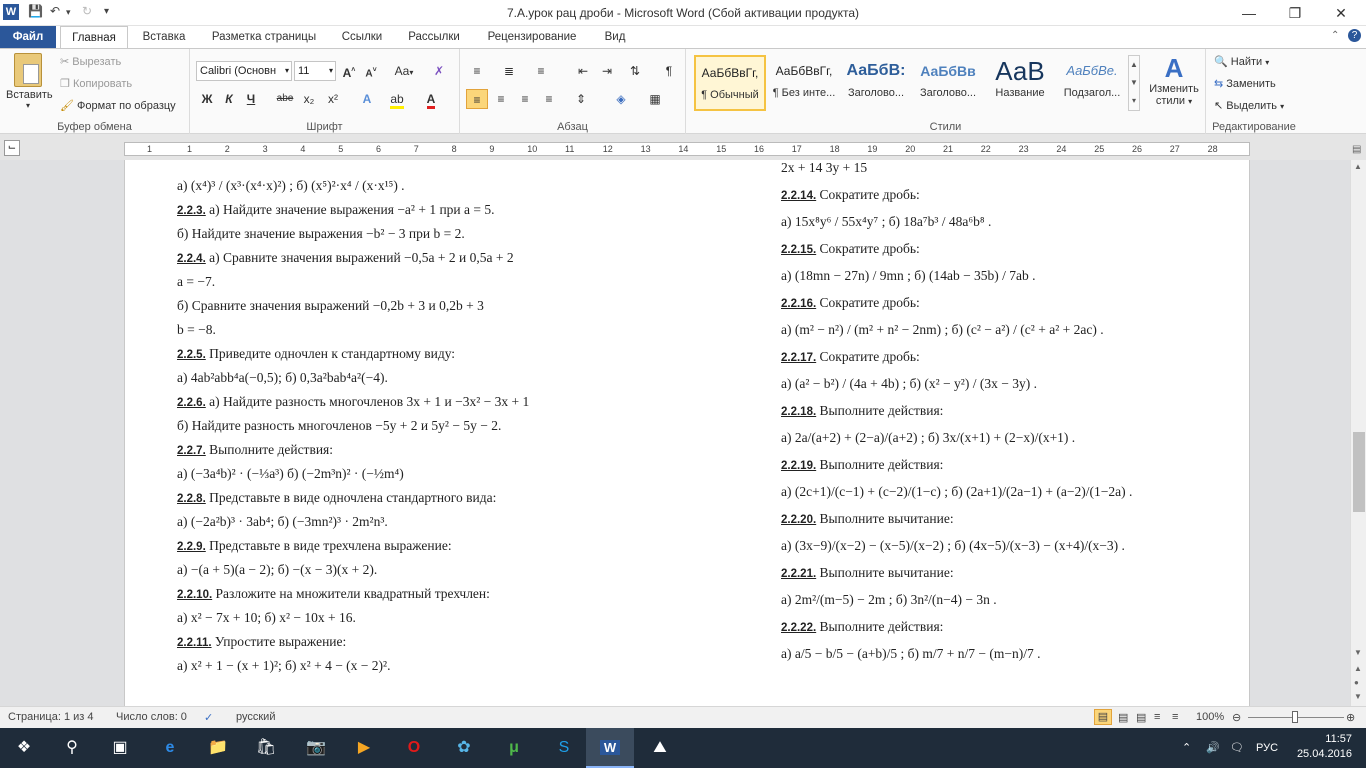 The height and width of the screenshot is (768, 1366). Describe the element at coordinates (1249, 105) in the screenshot. I see `select-button: ↖ Выделить ▾` at that location.